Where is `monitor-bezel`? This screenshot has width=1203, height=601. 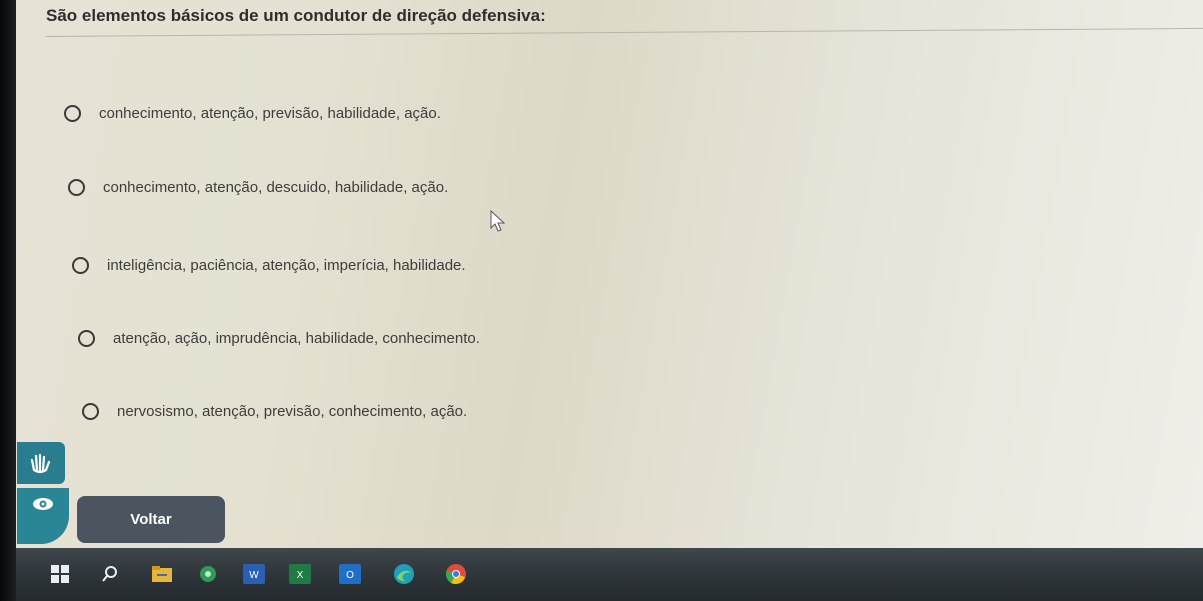 monitor-bezel is located at coordinates (8, 300).